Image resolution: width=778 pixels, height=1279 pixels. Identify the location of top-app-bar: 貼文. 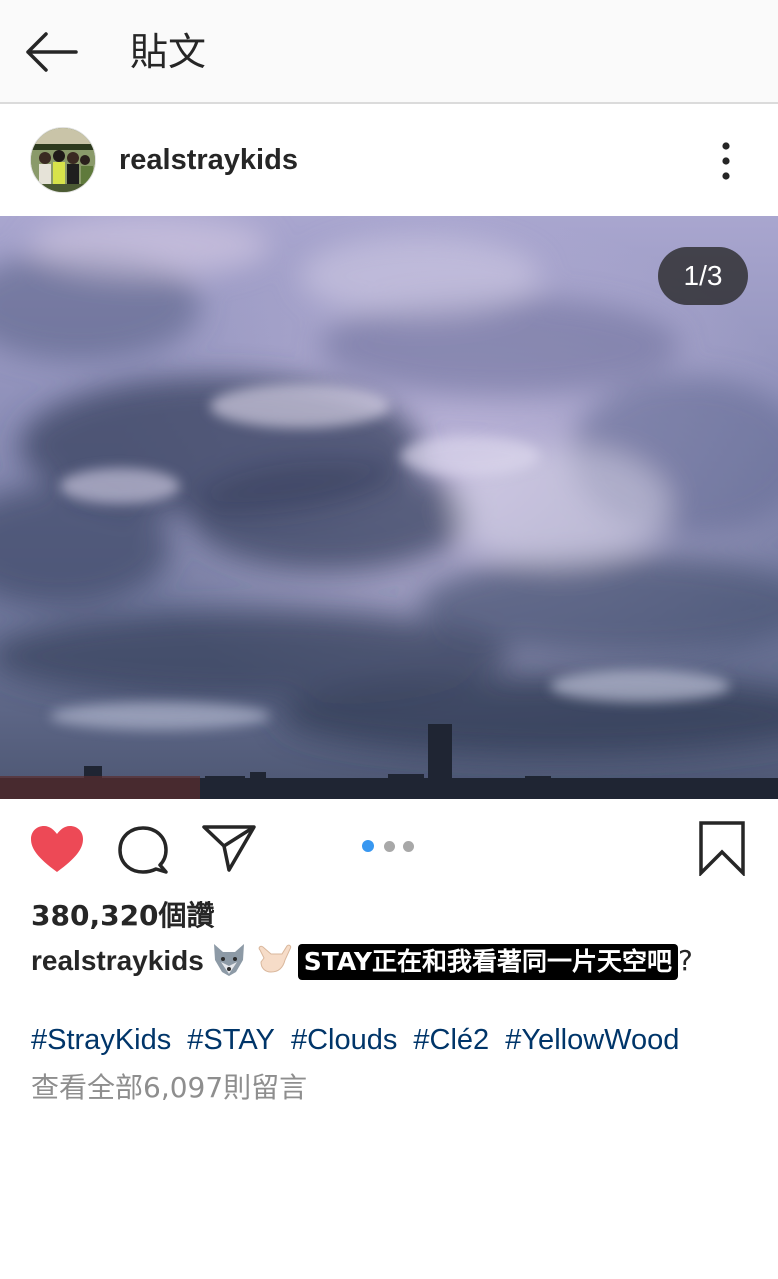
(389, 52).